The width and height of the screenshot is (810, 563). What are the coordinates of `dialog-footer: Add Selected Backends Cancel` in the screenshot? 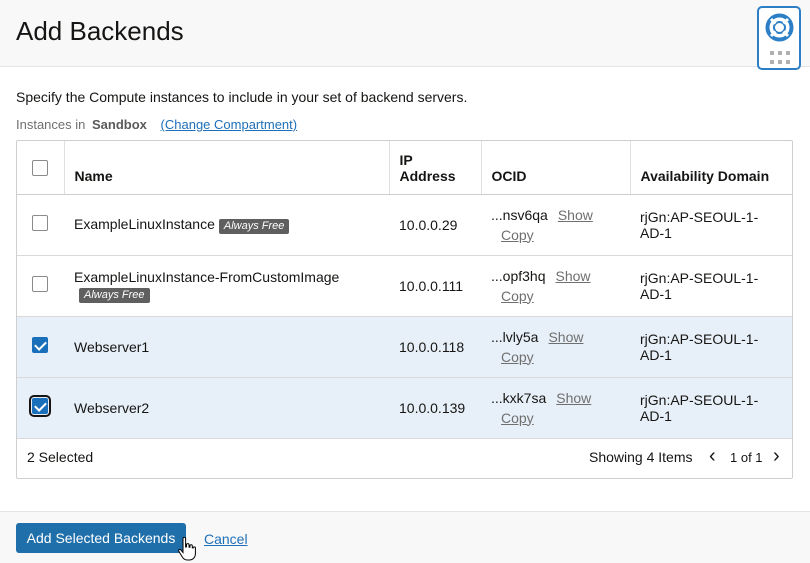 It's located at (405, 537).